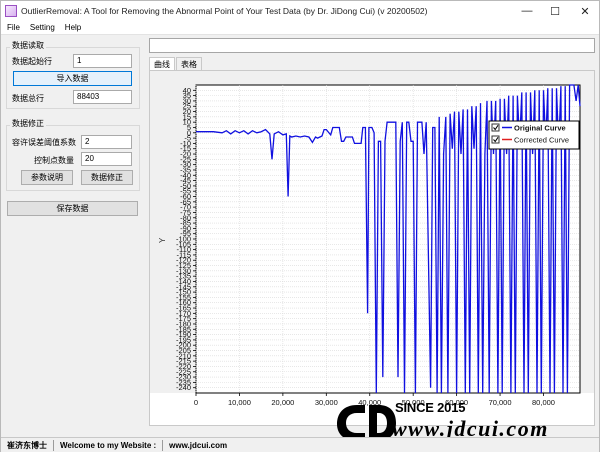 This screenshot has width=600, height=452. What do you see at coordinates (541, 140) in the screenshot?
I see `legend-label-corrected: Corrected Curve` at bounding box center [541, 140].